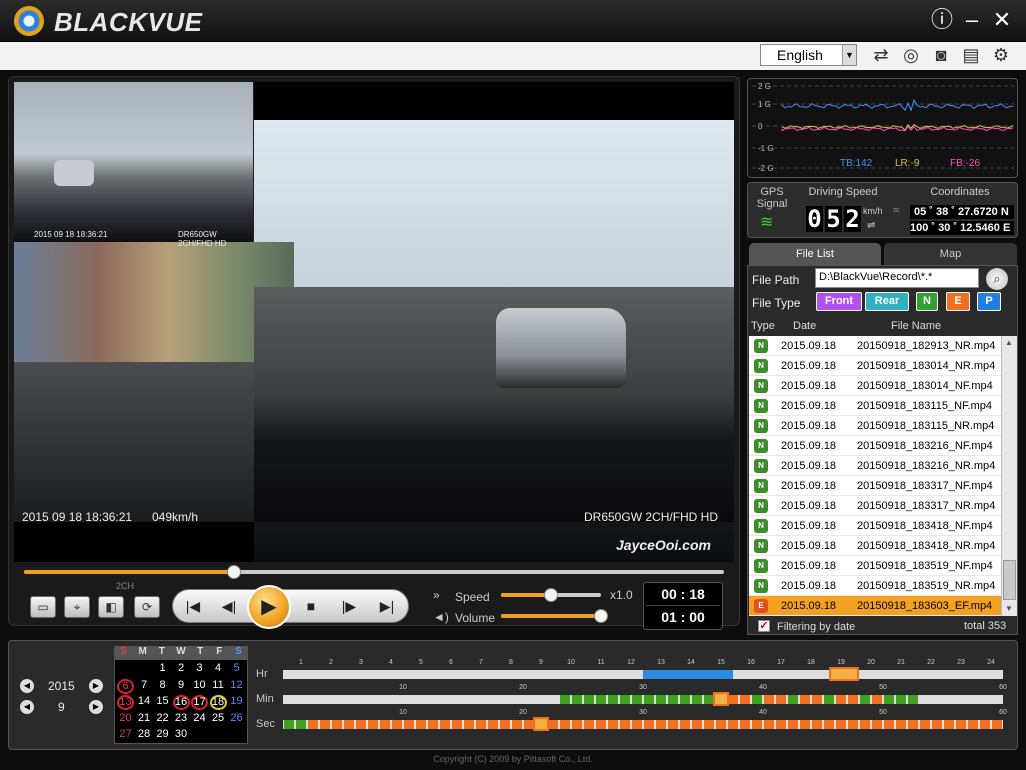  What do you see at coordinates (844, 674) in the screenshot?
I see `hour-selected-marker` at bounding box center [844, 674].